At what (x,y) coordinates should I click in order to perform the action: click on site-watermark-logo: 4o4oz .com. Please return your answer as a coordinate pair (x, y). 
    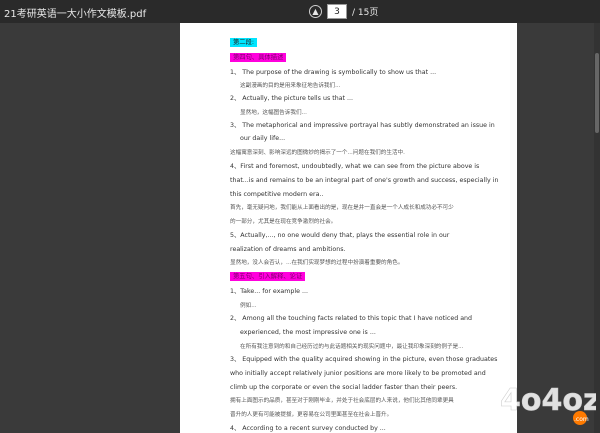
    Looking at the image, I should click on (548, 404).